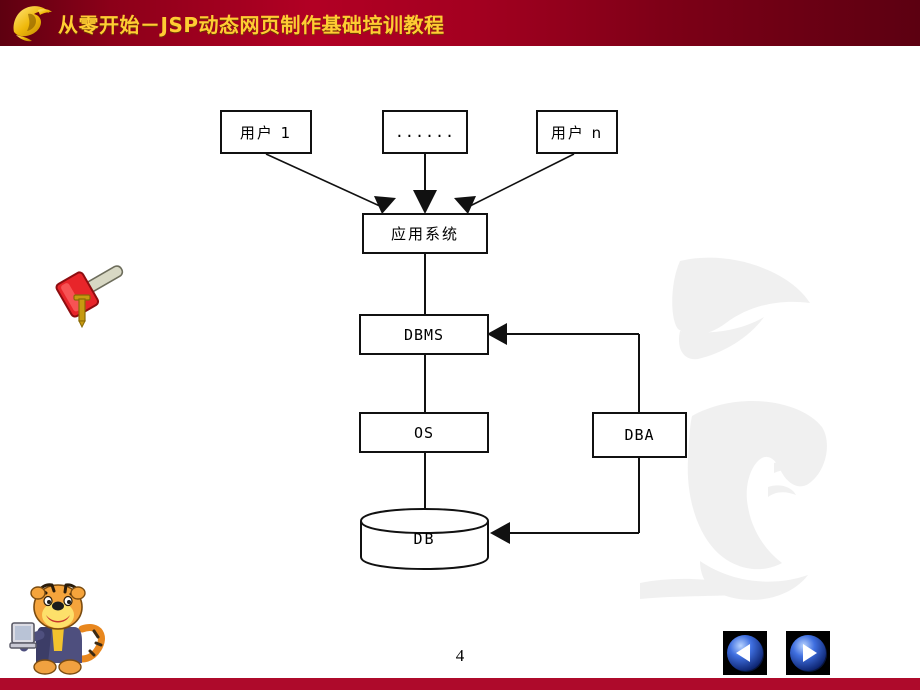 Image resolution: width=920 pixels, height=690 pixels. I want to click on node-user1: 用户 1, so click(266, 132).